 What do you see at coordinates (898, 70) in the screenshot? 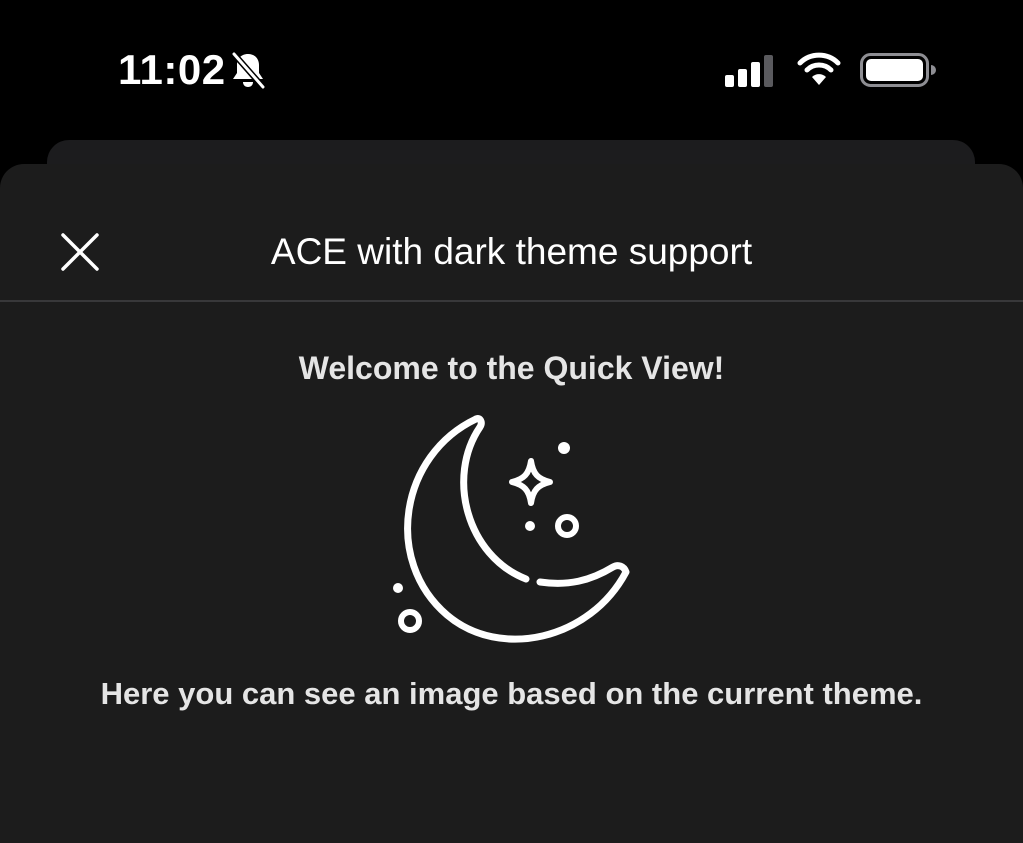
I see `battery-icon` at bounding box center [898, 70].